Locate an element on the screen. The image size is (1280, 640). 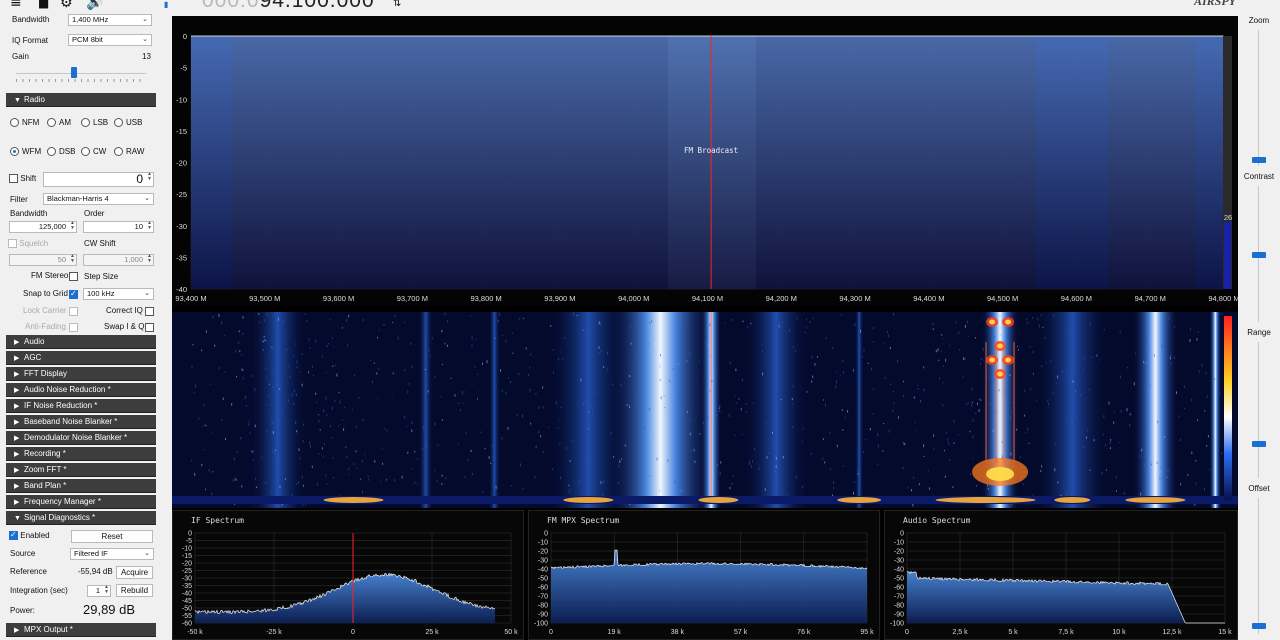
zoom-slider-thumb is located at coordinates (1259, 160).